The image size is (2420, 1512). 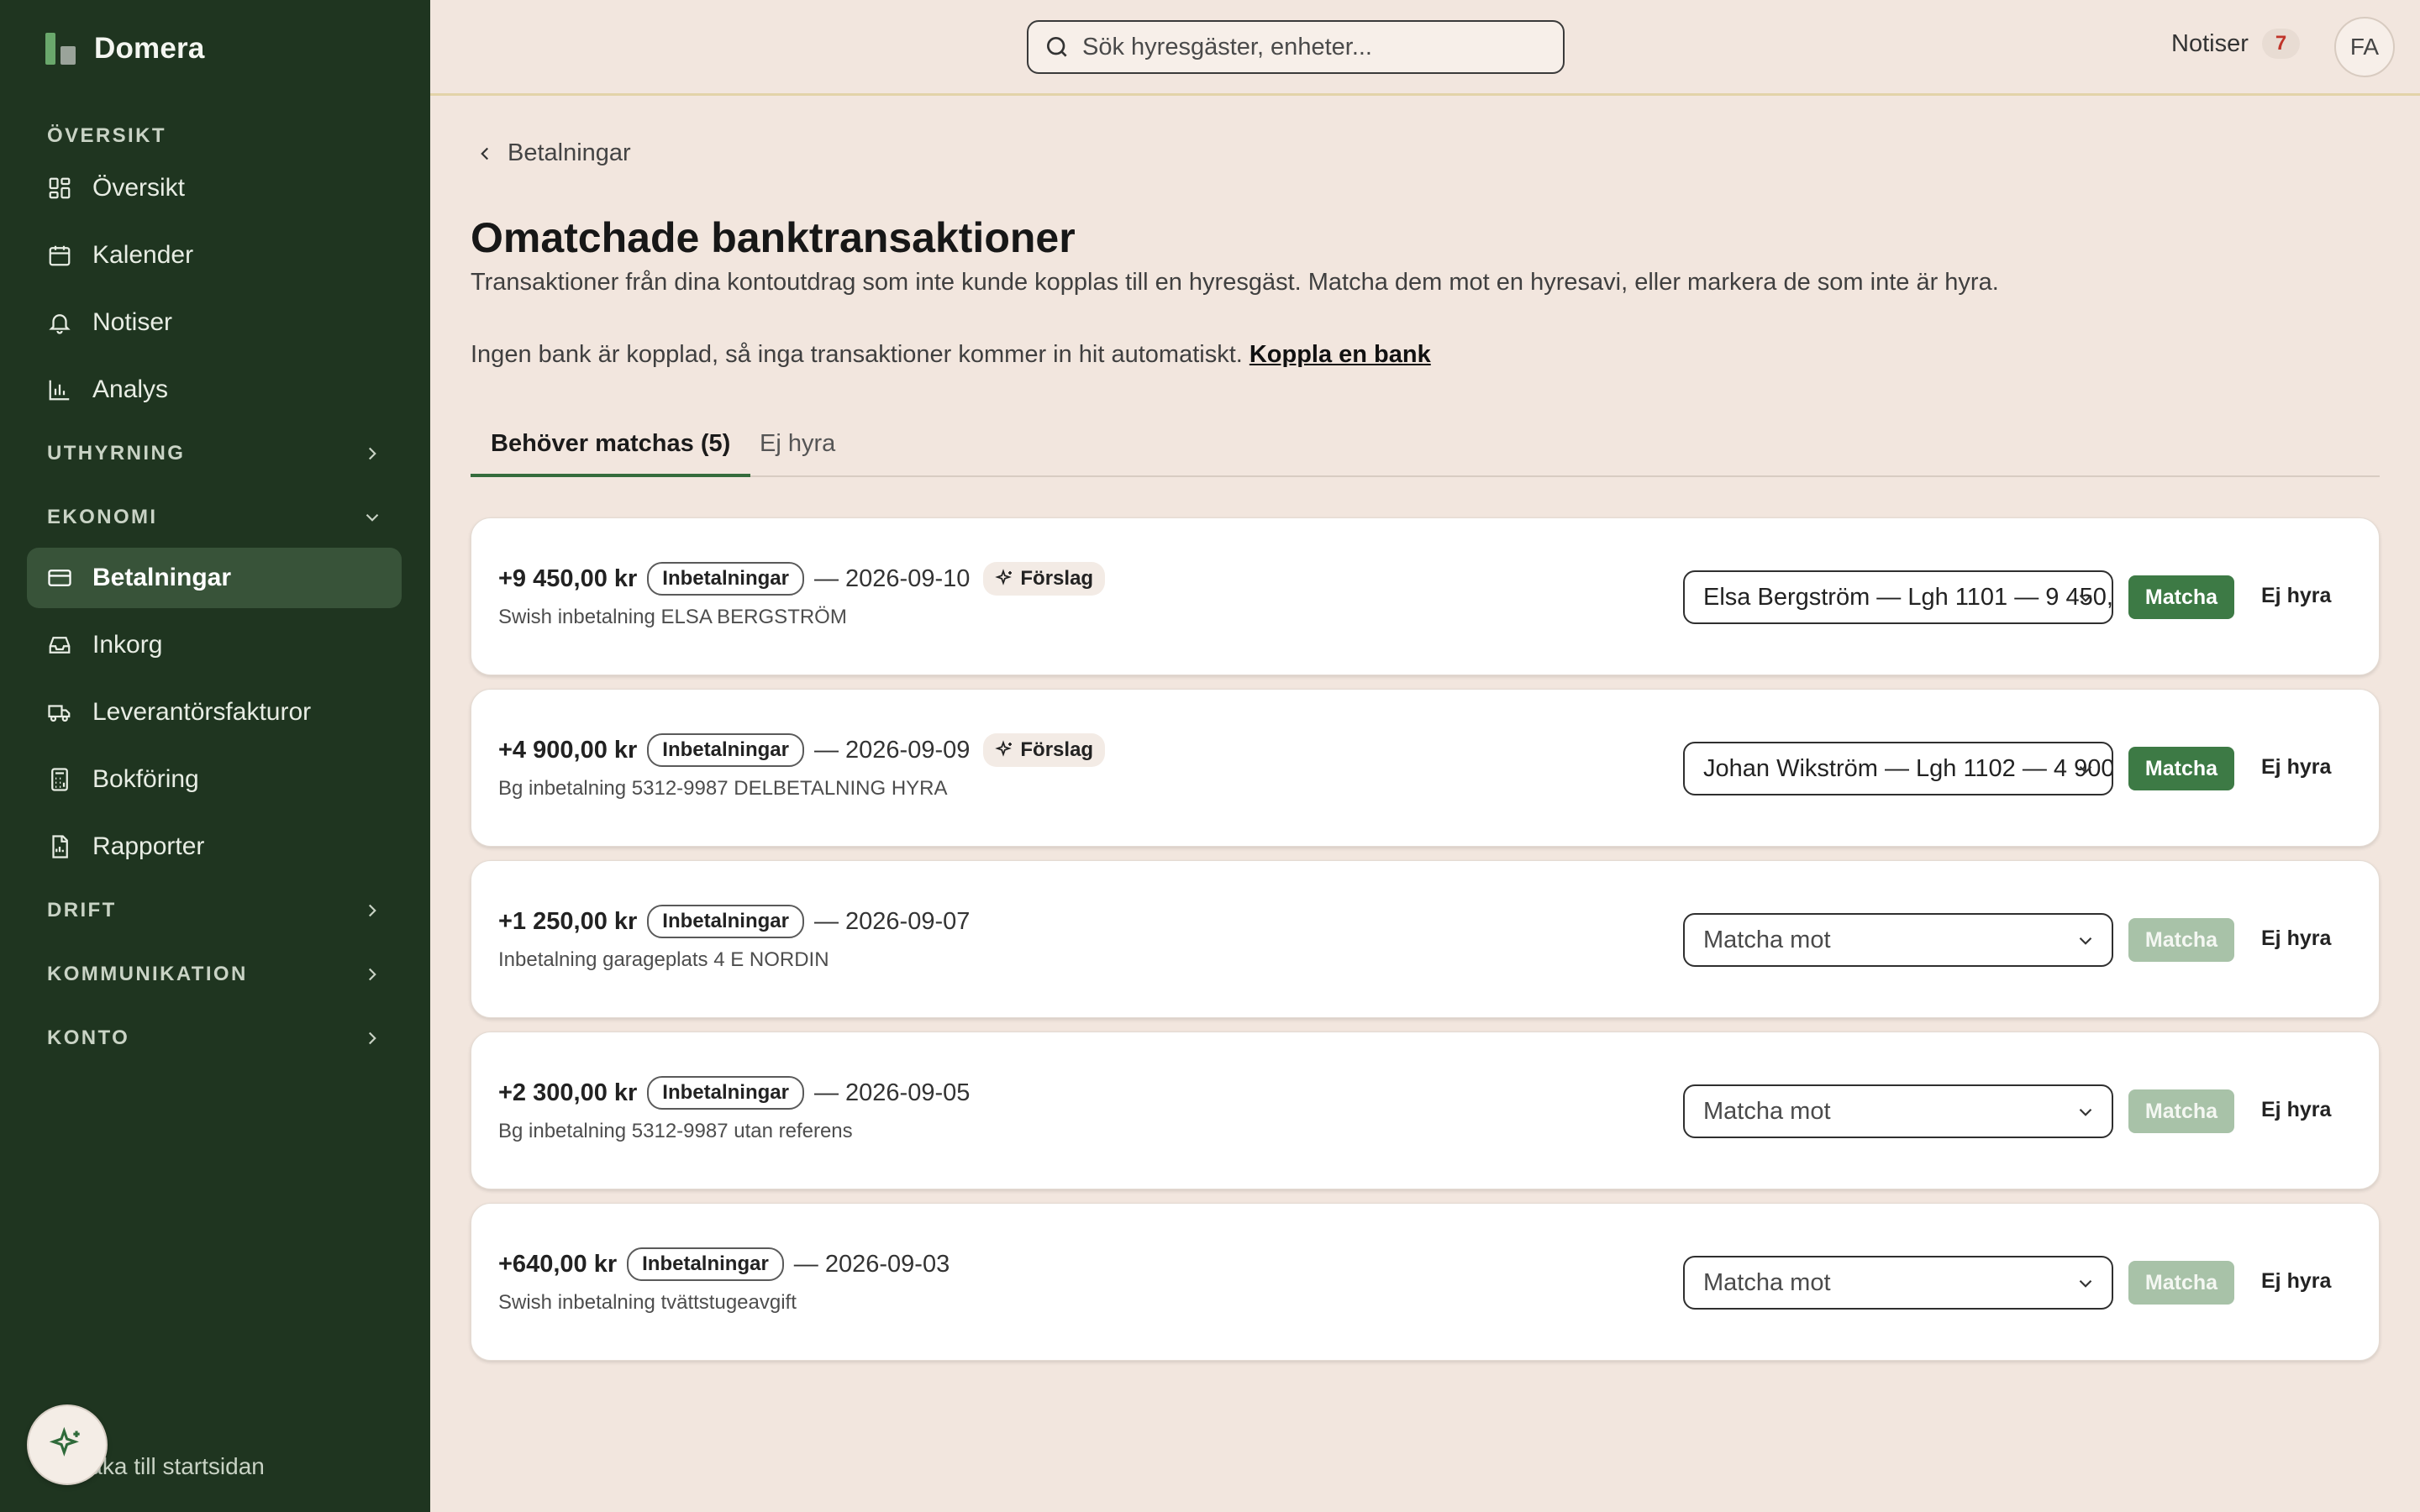 What do you see at coordinates (214, 255) in the screenshot?
I see `sidebar-item-kalender: Kalender` at bounding box center [214, 255].